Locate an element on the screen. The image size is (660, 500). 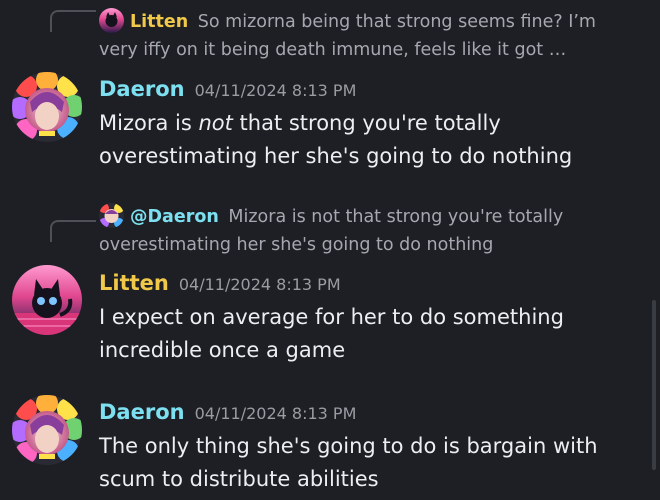
reply-text-line-1: Mizora is not that strong you're totally is located at coordinates (396, 217).